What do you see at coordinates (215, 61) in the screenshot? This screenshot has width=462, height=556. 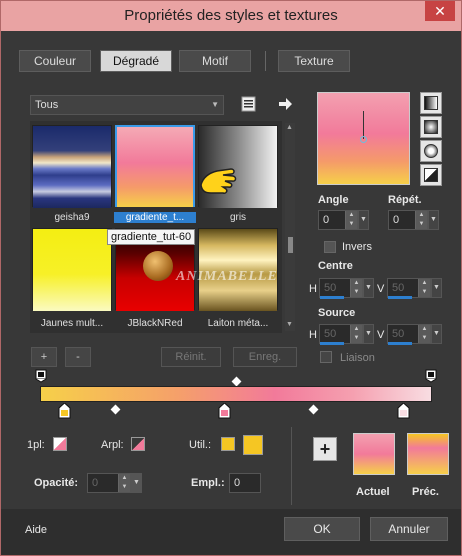 I see `tab-motif: Motif` at bounding box center [215, 61].